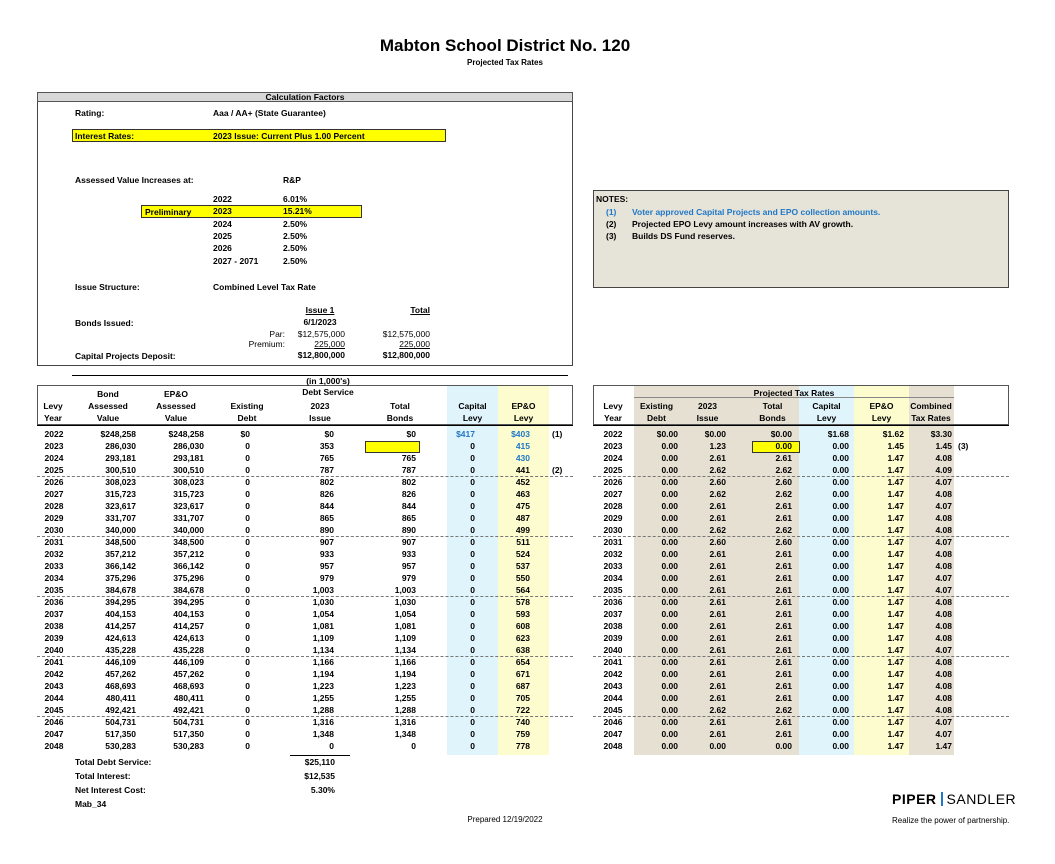  I want to click on debt-service-label: Debt Service, so click(328, 392).